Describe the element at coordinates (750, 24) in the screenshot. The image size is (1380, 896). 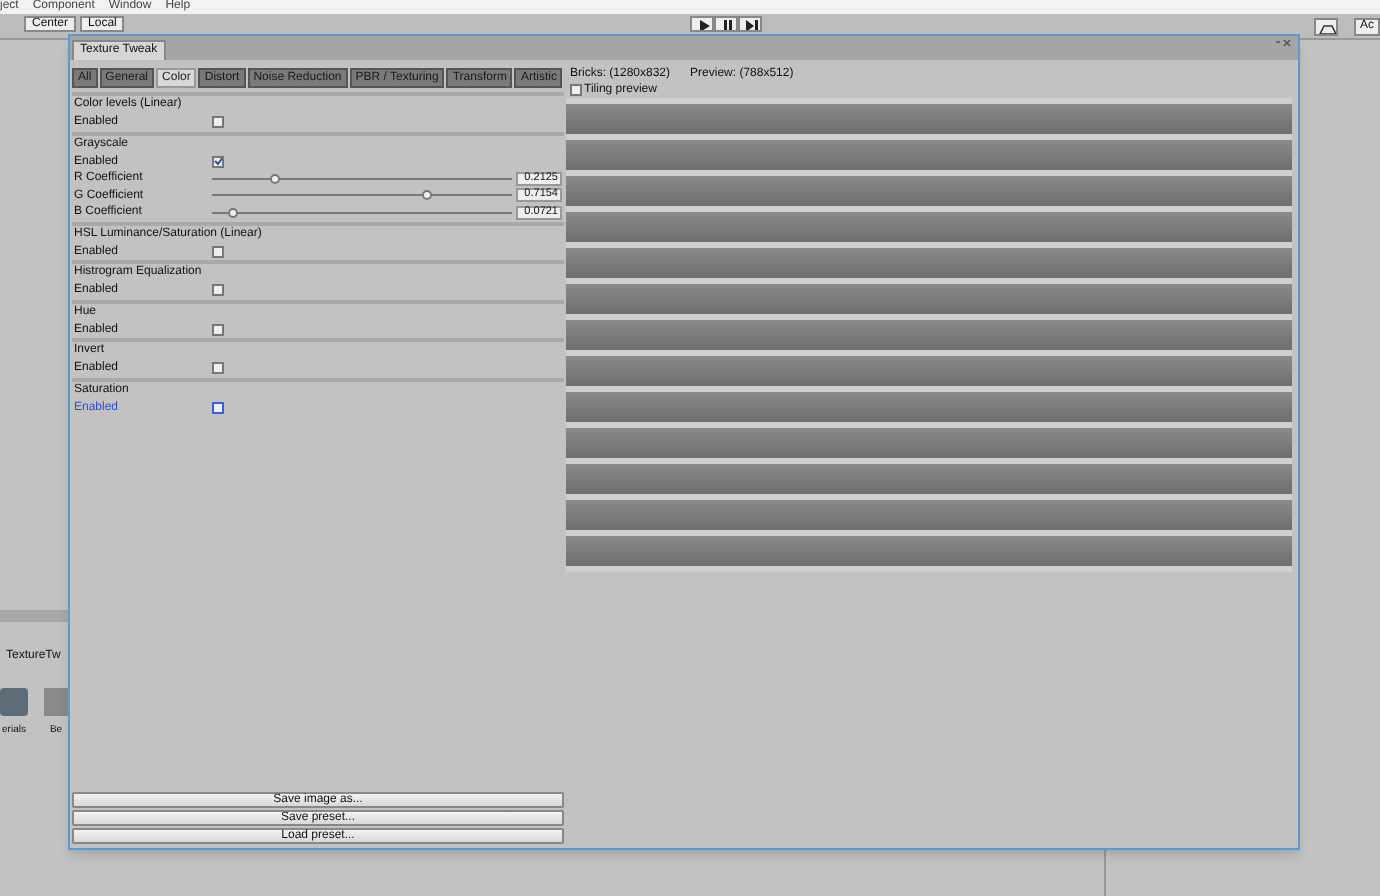
I see `step-icon` at that location.